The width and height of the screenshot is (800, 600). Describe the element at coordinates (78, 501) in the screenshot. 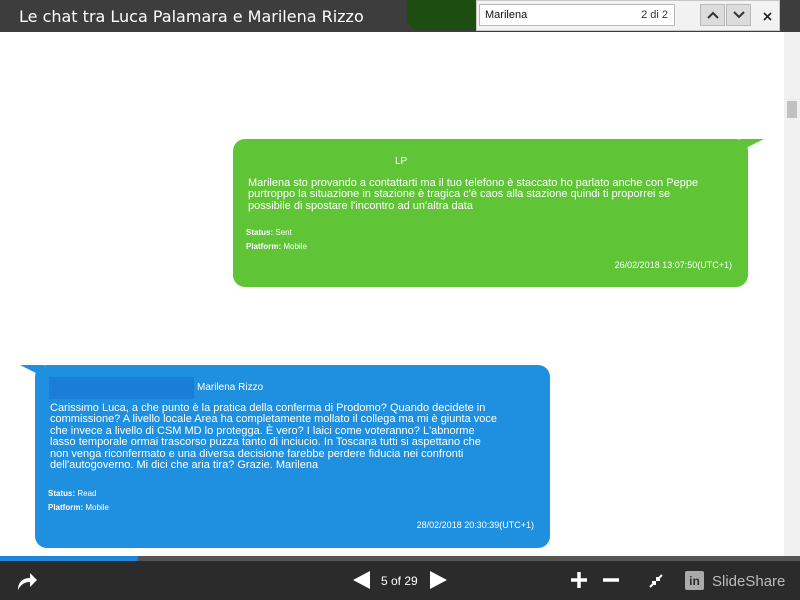

I see `message-meta: Status: Read Platform: Mobile` at that location.